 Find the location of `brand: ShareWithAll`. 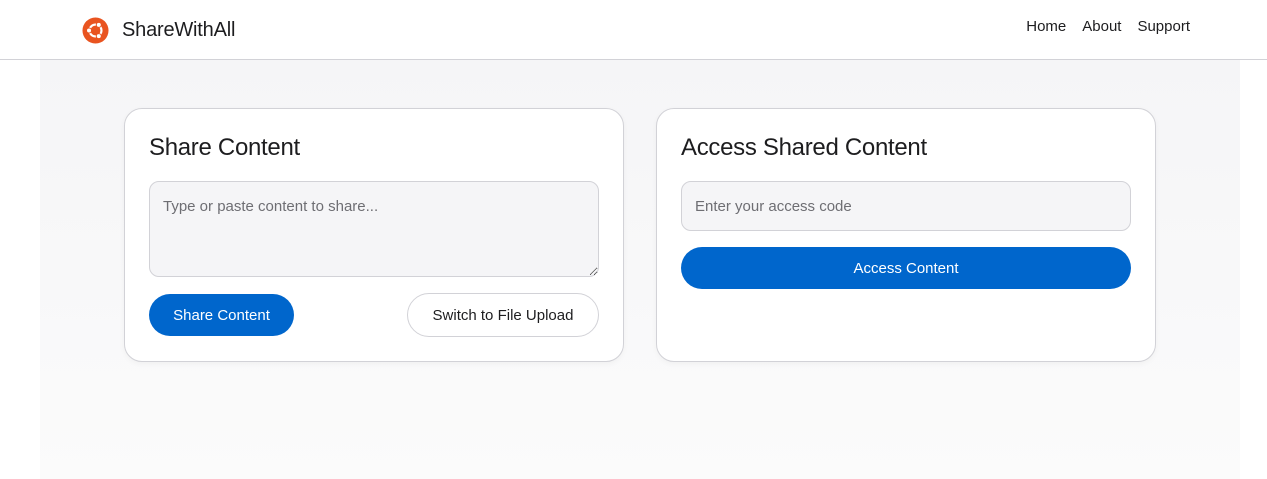

brand: ShareWithAll is located at coordinates (158, 30).